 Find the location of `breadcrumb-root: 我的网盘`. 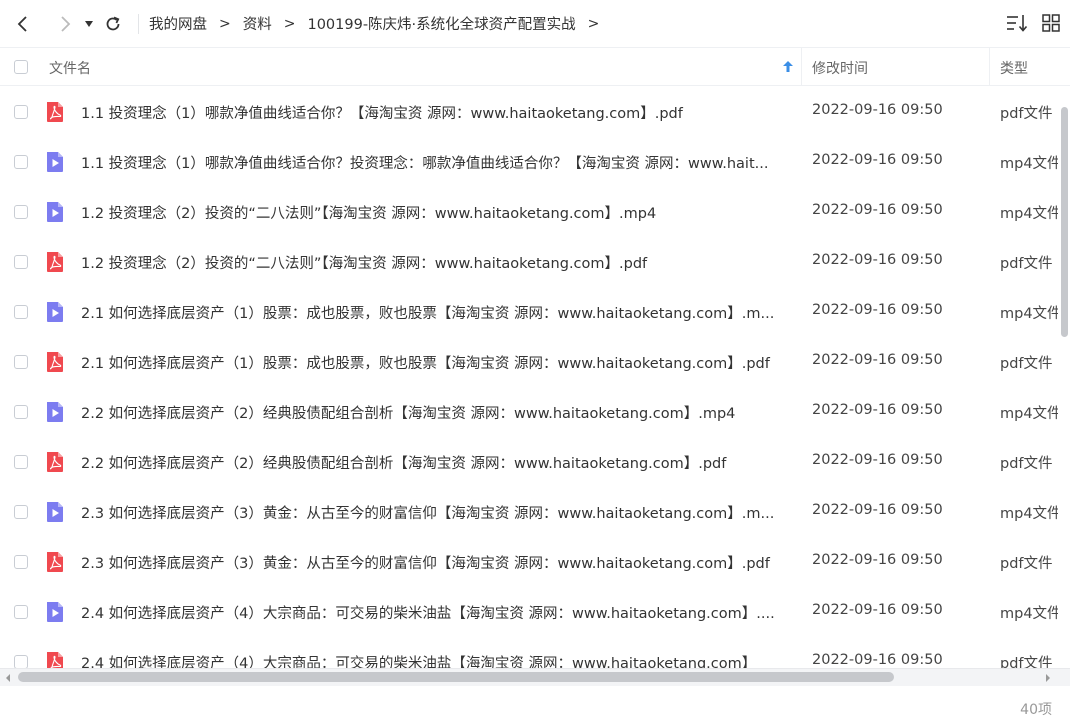

breadcrumb-root: 我的网盘 is located at coordinates (178, 23).